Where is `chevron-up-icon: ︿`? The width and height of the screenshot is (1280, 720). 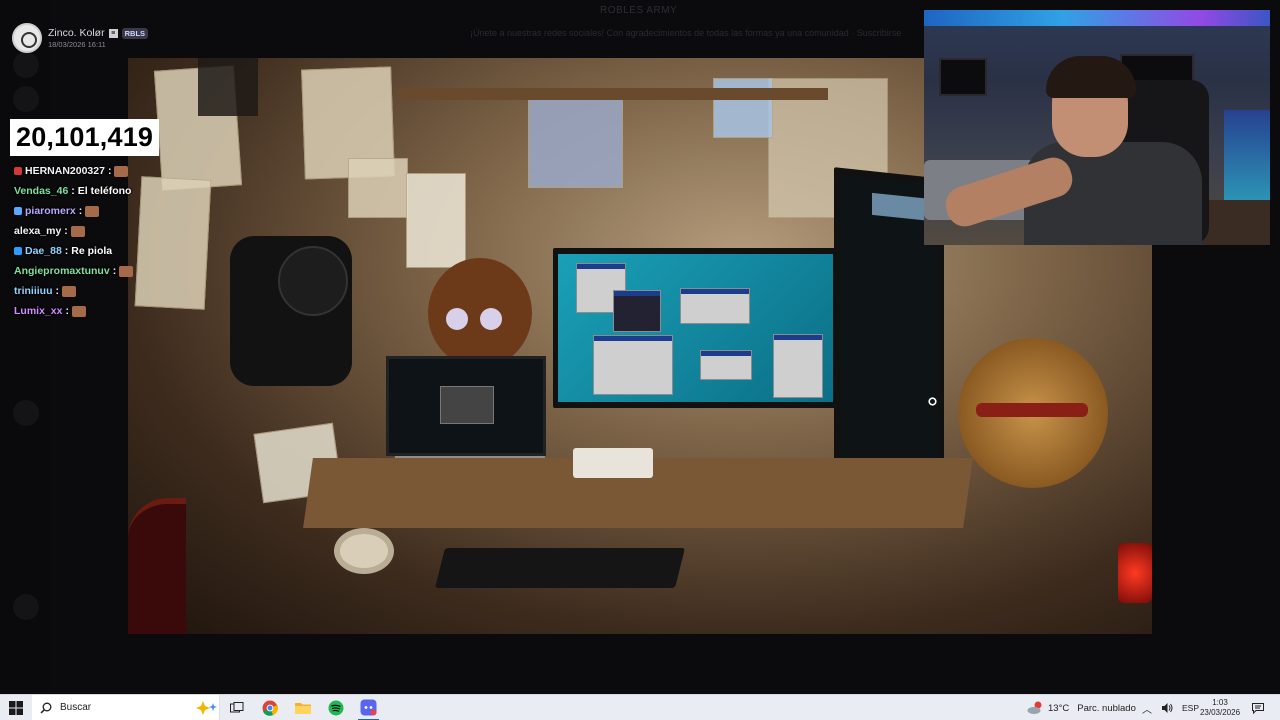 chevron-up-icon: ︿ is located at coordinates (1147, 708).